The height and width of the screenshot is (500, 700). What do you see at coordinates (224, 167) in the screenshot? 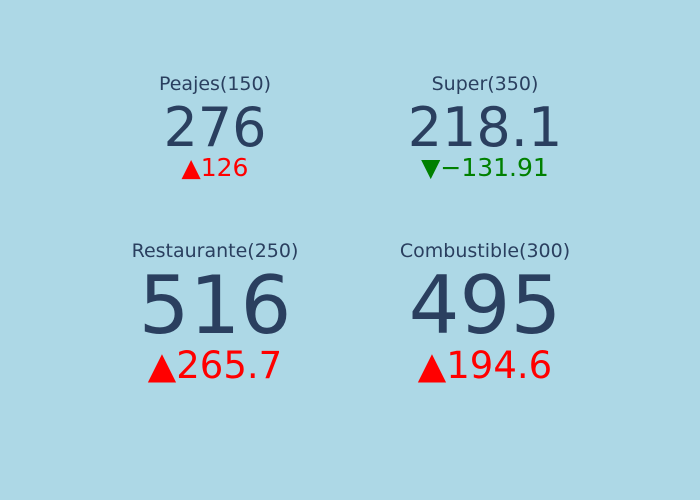
I see `delta-value: 126` at bounding box center [224, 167].